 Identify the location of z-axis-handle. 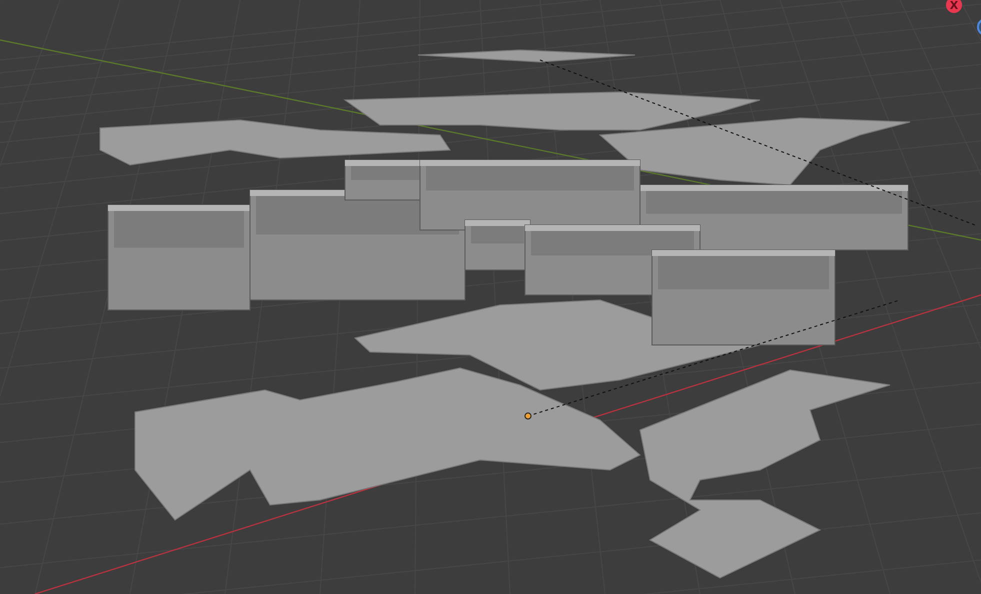
(979, 27).